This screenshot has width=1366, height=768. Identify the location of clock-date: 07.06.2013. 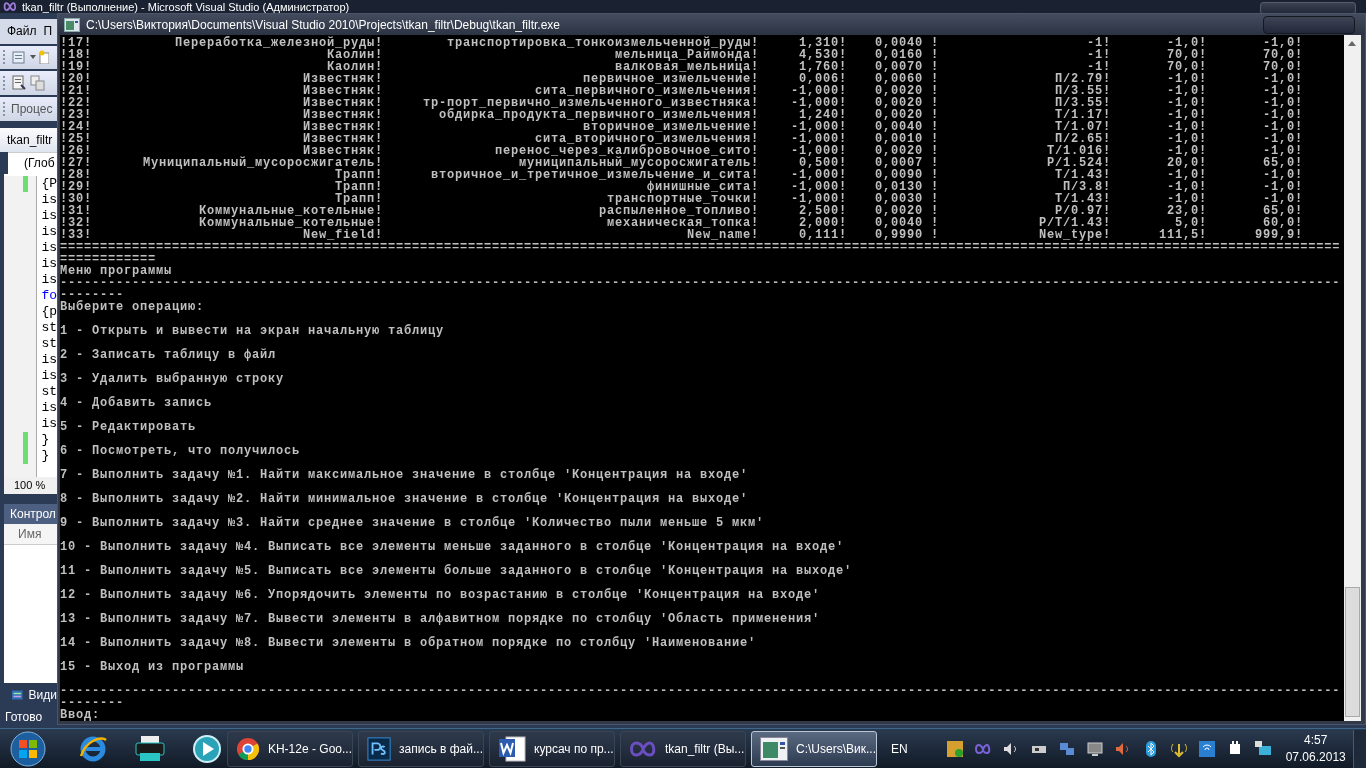
(1315, 757).